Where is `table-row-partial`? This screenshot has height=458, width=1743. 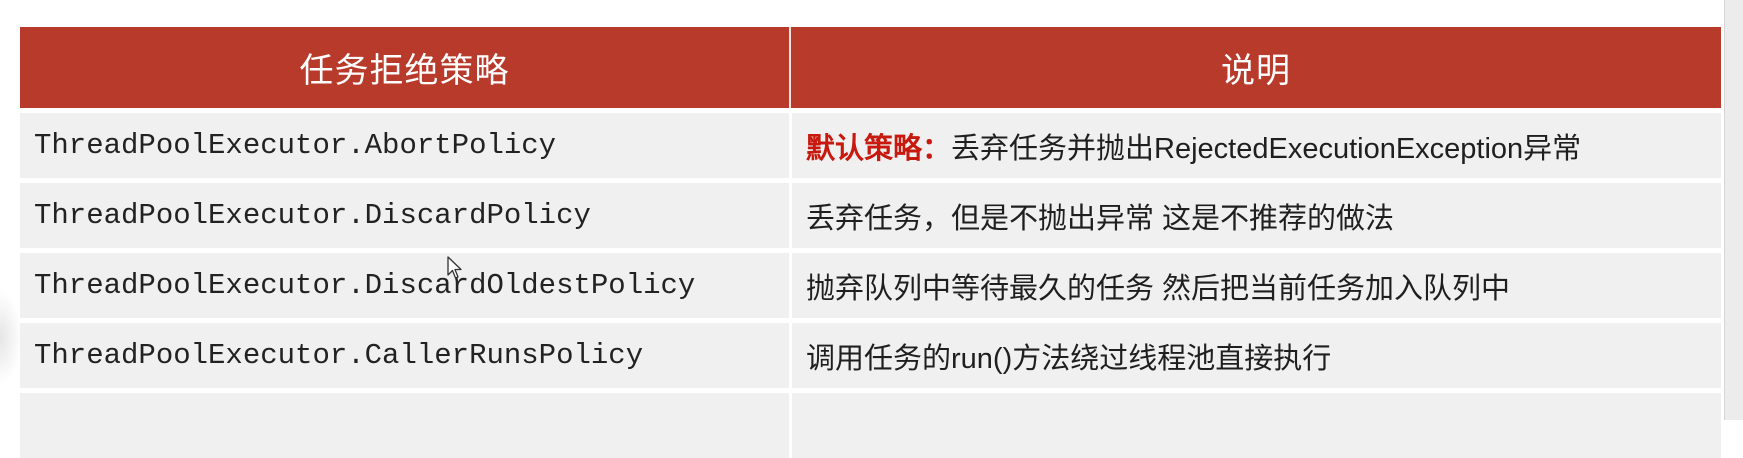 table-row-partial is located at coordinates (870, 425).